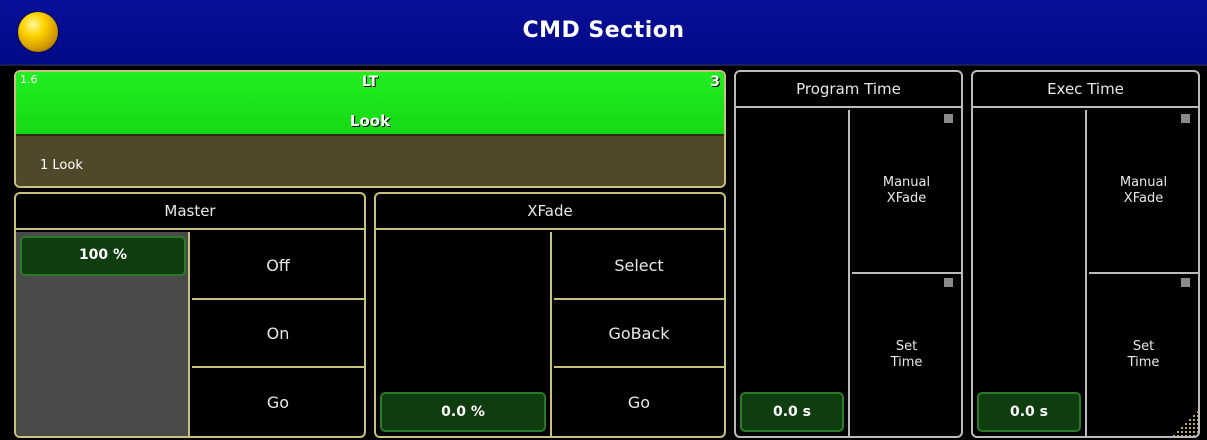  Describe the element at coordinates (793, 273) in the screenshot. I see `program-time-fader: 0.0 s` at that location.